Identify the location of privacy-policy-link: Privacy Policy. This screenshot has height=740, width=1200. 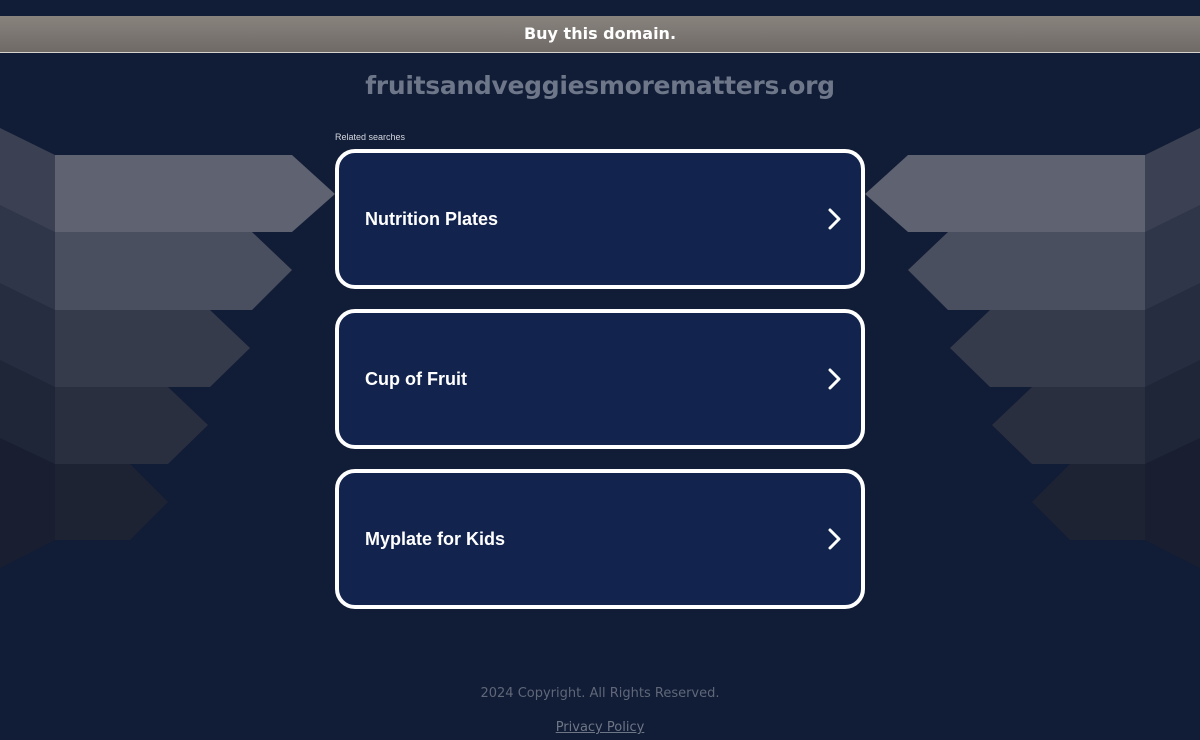
(600, 727).